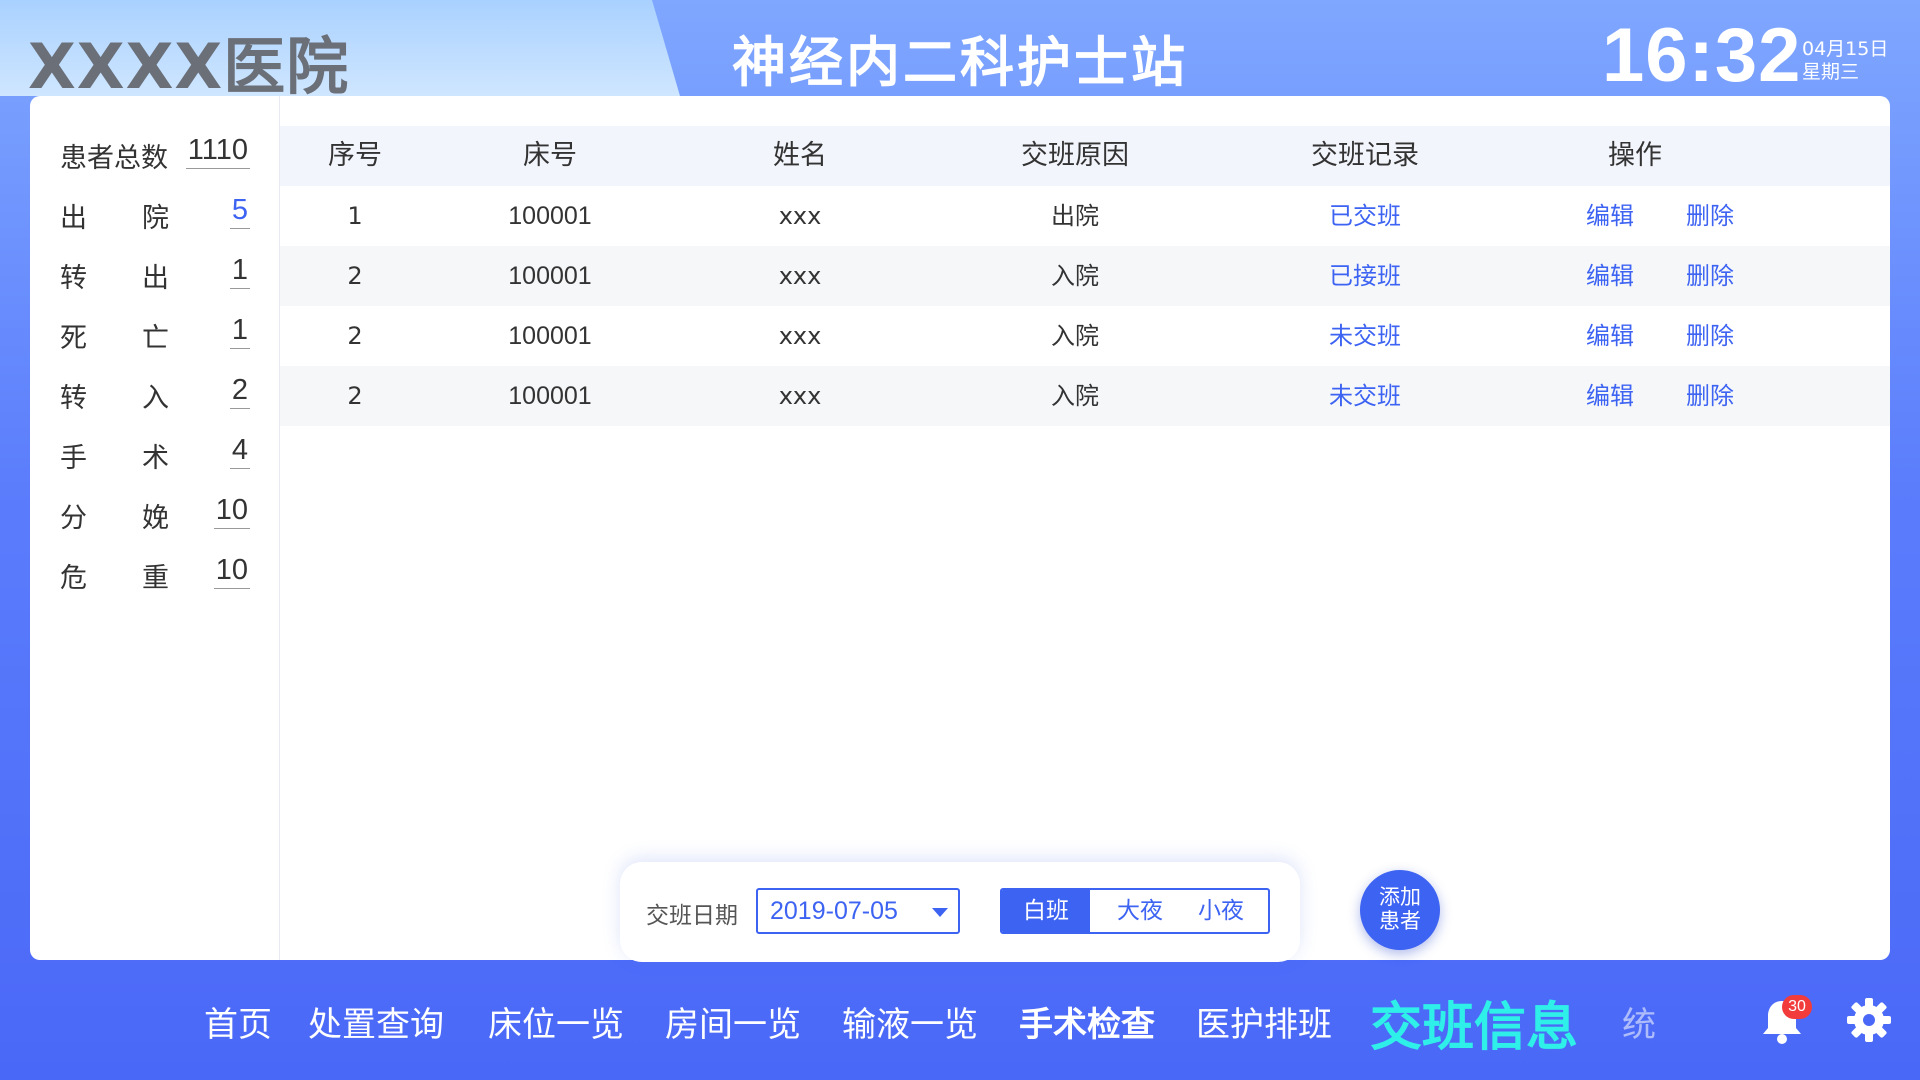  What do you see at coordinates (1635, 155) in the screenshot?
I see `header-operation: 操作` at bounding box center [1635, 155].